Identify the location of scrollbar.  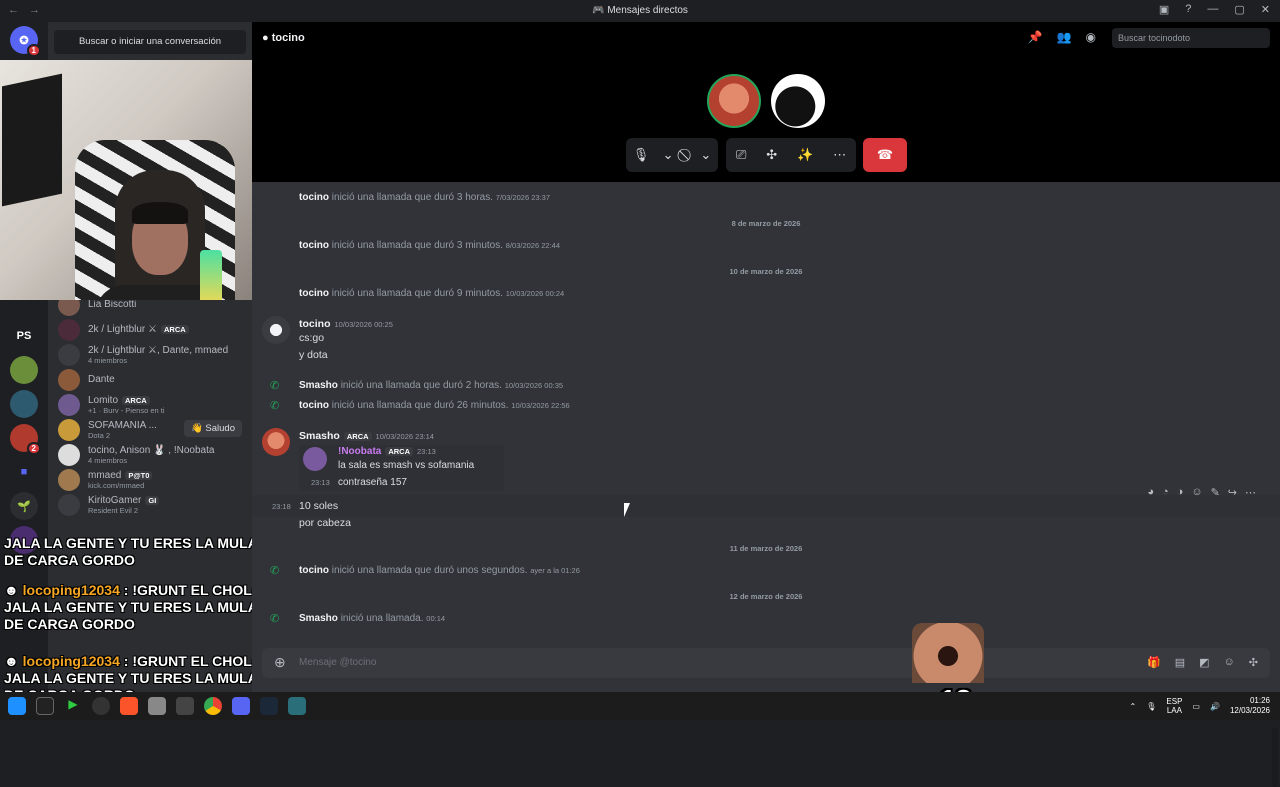
(1275, 757).